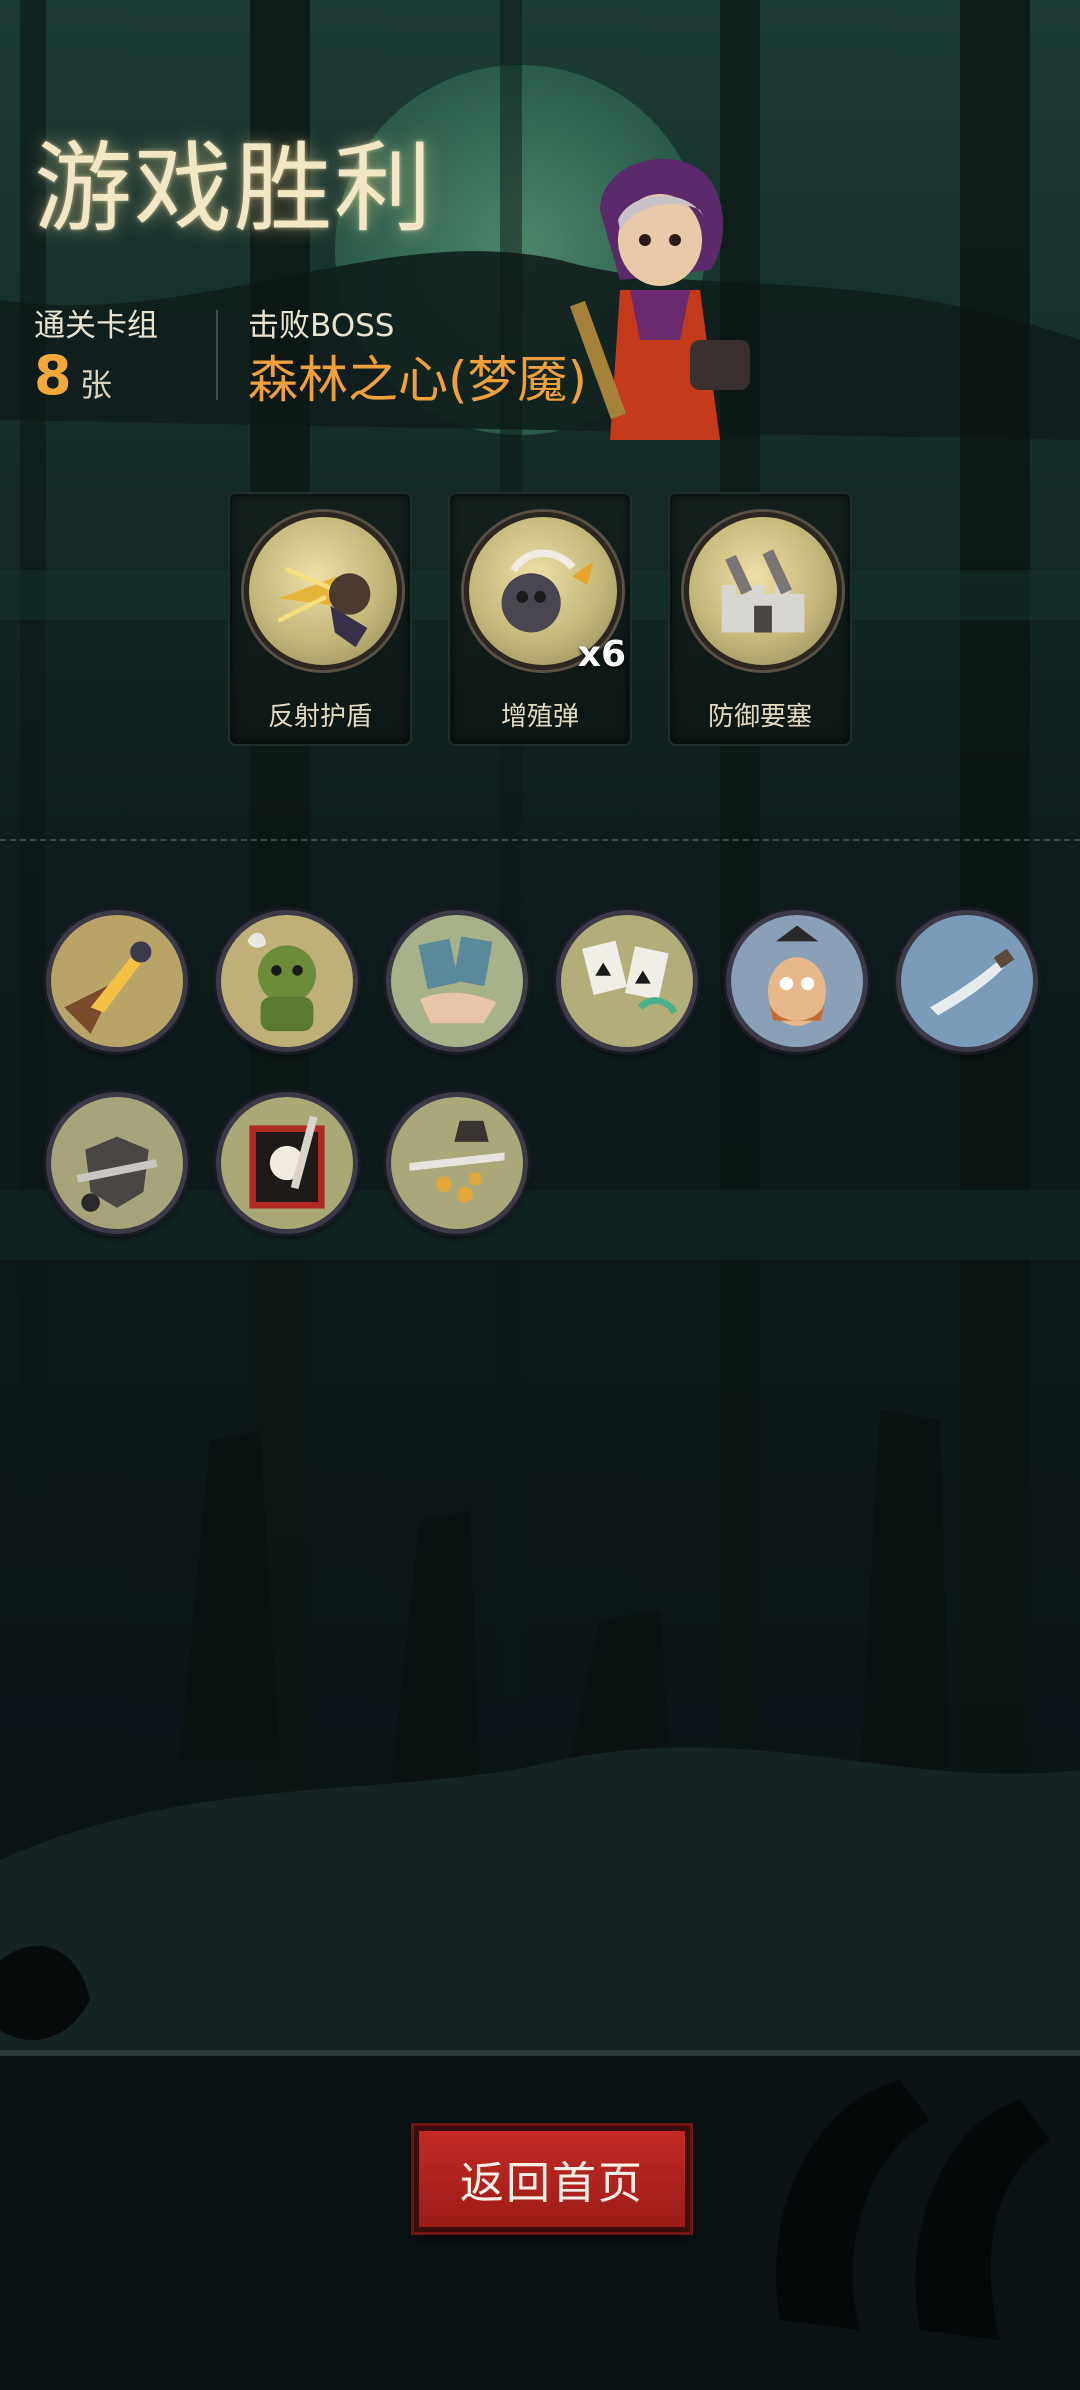  Describe the element at coordinates (217, 355) in the screenshot. I see `stat-divider` at that location.